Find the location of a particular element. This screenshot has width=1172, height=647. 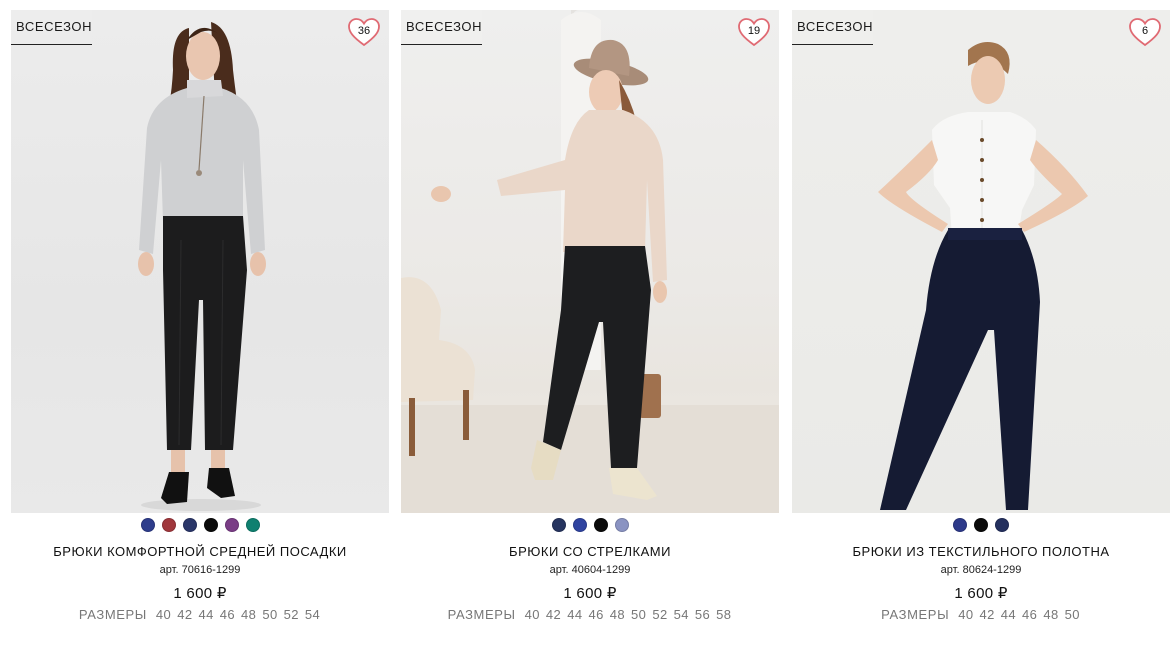

product-article: арт. 70616-1299 is located at coordinates (200, 570).